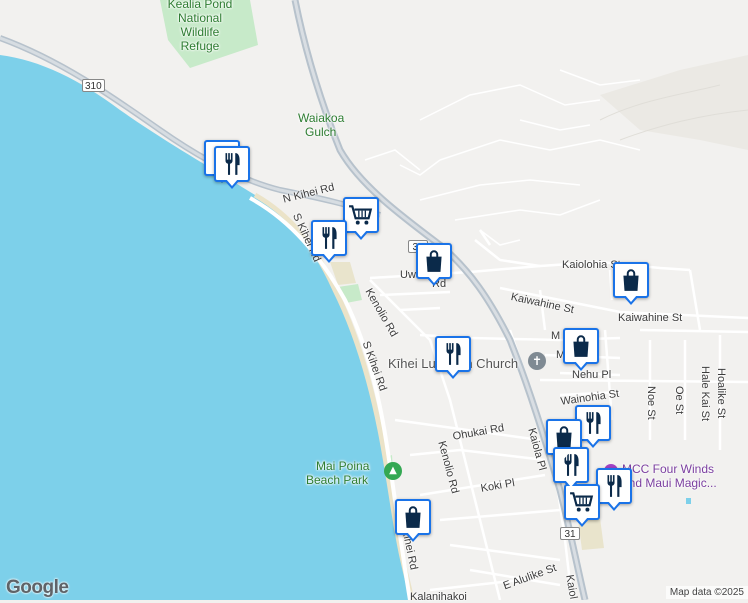 This screenshot has width=748, height=603. Describe the element at coordinates (706, 592) in the screenshot. I see `map-attribution: Map data ©2025` at that location.